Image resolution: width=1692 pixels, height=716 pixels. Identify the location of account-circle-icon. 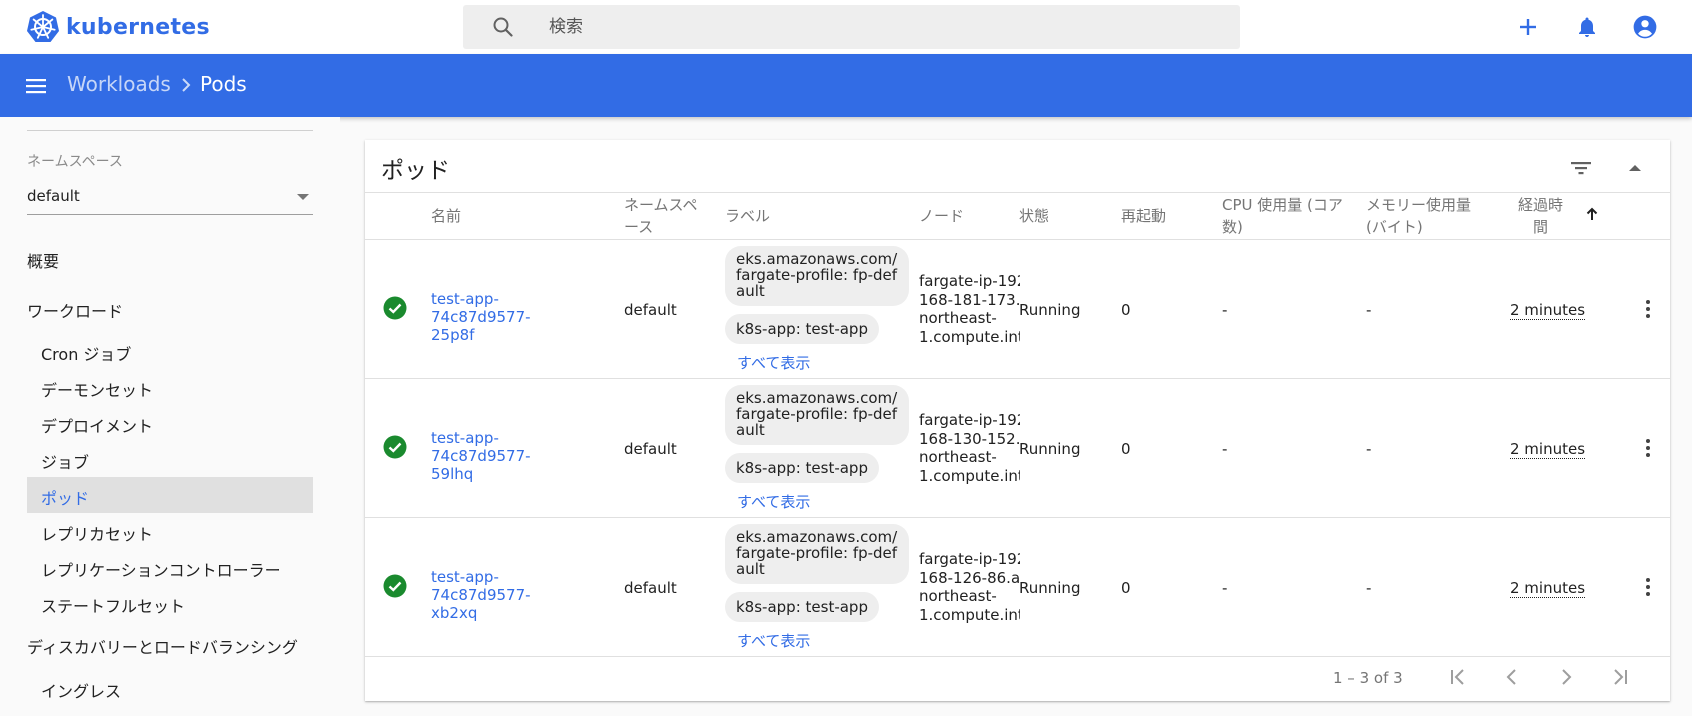
(1645, 27).